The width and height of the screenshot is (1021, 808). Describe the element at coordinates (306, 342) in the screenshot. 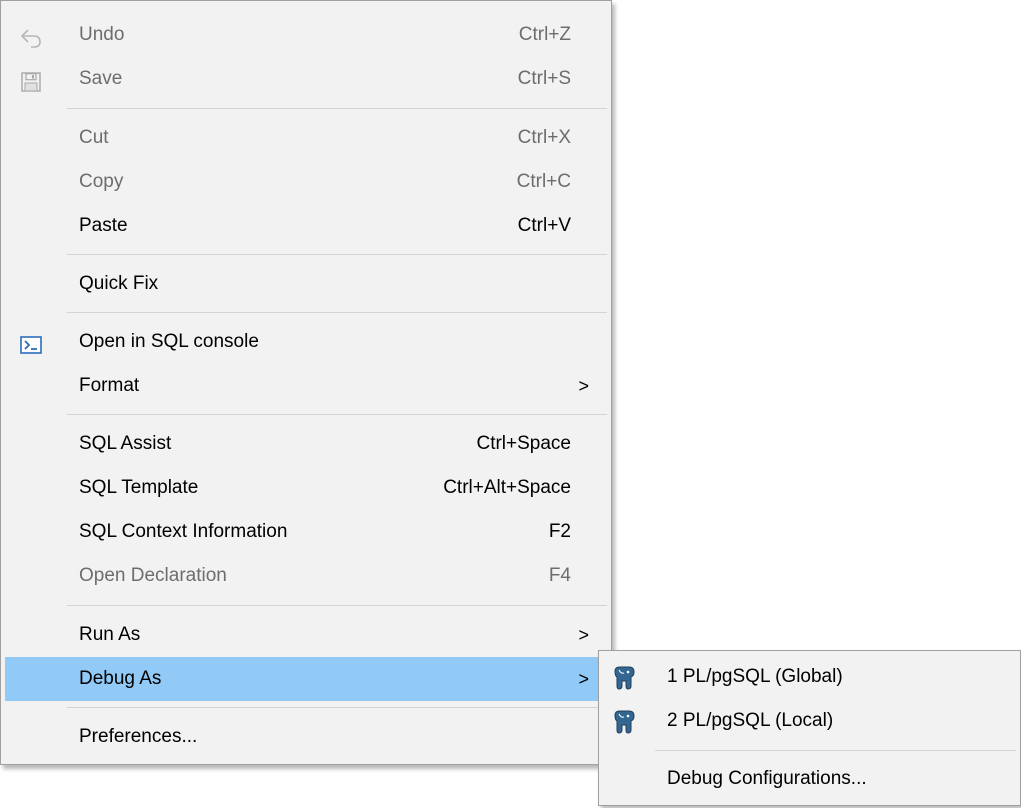

I see `menu-item-open-in-sql-console: Open in SQL console` at that location.